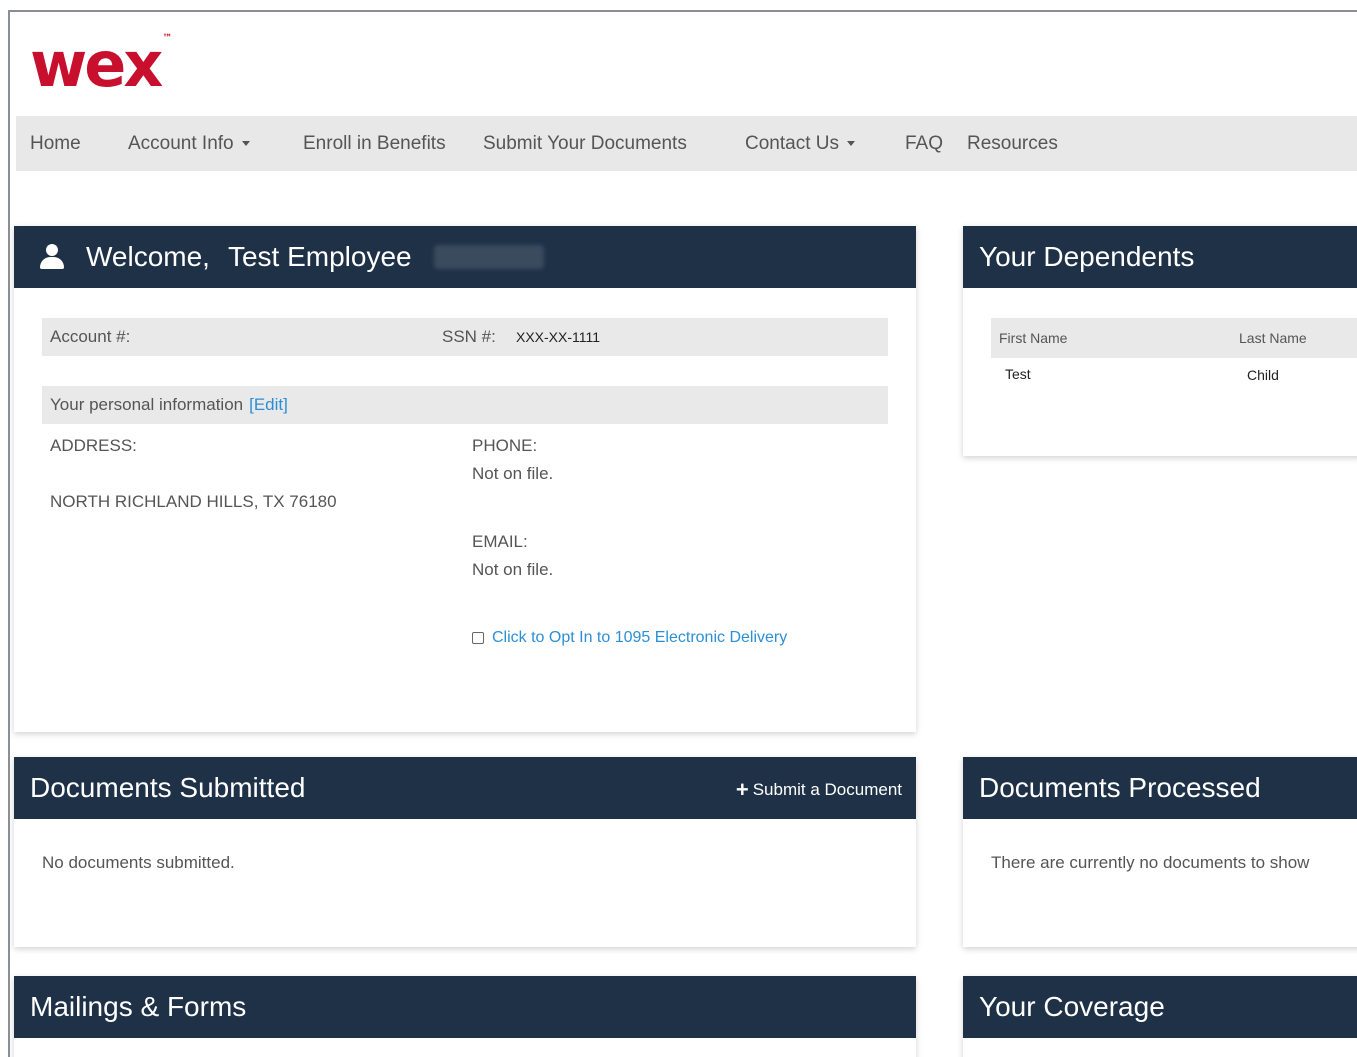  Describe the element at coordinates (1150, 862) in the screenshot. I see `documents-processed-empty: There are currently no documents to show` at that location.